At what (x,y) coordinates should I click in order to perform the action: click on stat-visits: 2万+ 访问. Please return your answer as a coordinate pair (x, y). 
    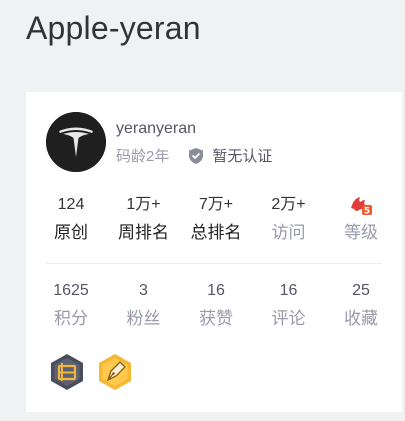
    Looking at the image, I should click on (289, 219).